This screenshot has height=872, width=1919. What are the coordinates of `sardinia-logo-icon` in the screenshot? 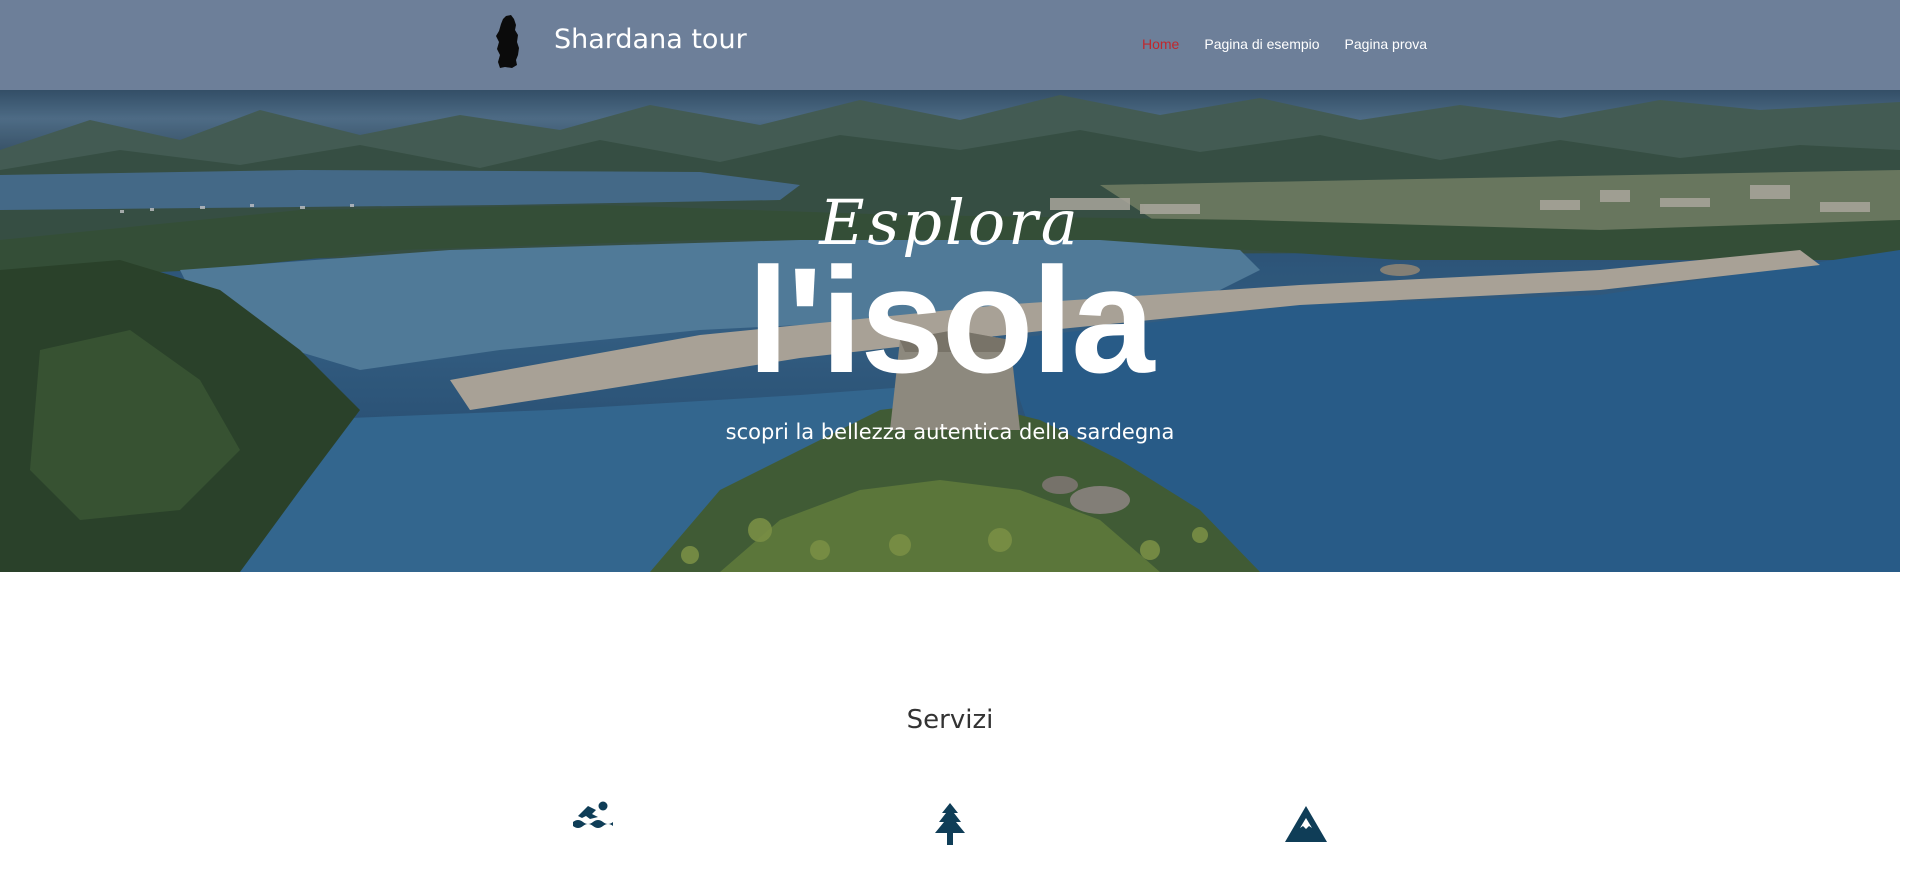 It's located at (508, 42).